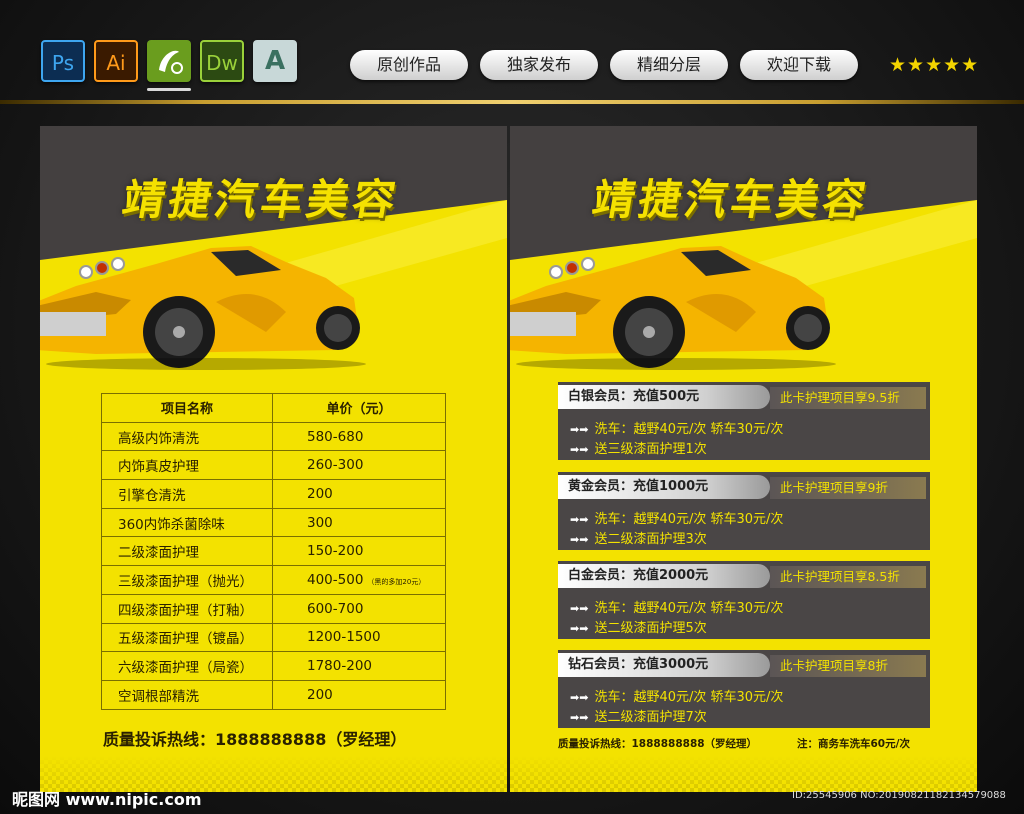 Image resolution: width=1024 pixels, height=814 pixels. I want to click on member-discount: 此卡护理项目享8.5折, so click(848, 577).